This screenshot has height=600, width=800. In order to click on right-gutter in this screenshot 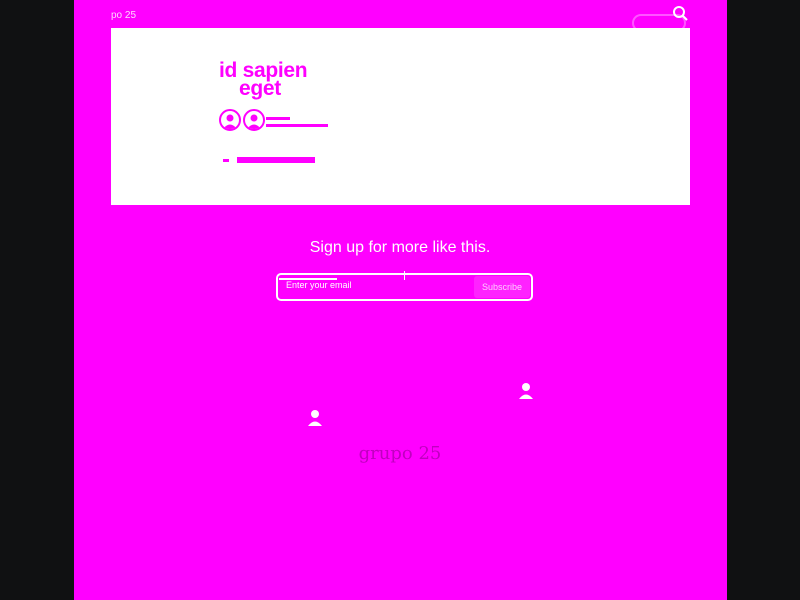, I will do `click(763, 300)`.